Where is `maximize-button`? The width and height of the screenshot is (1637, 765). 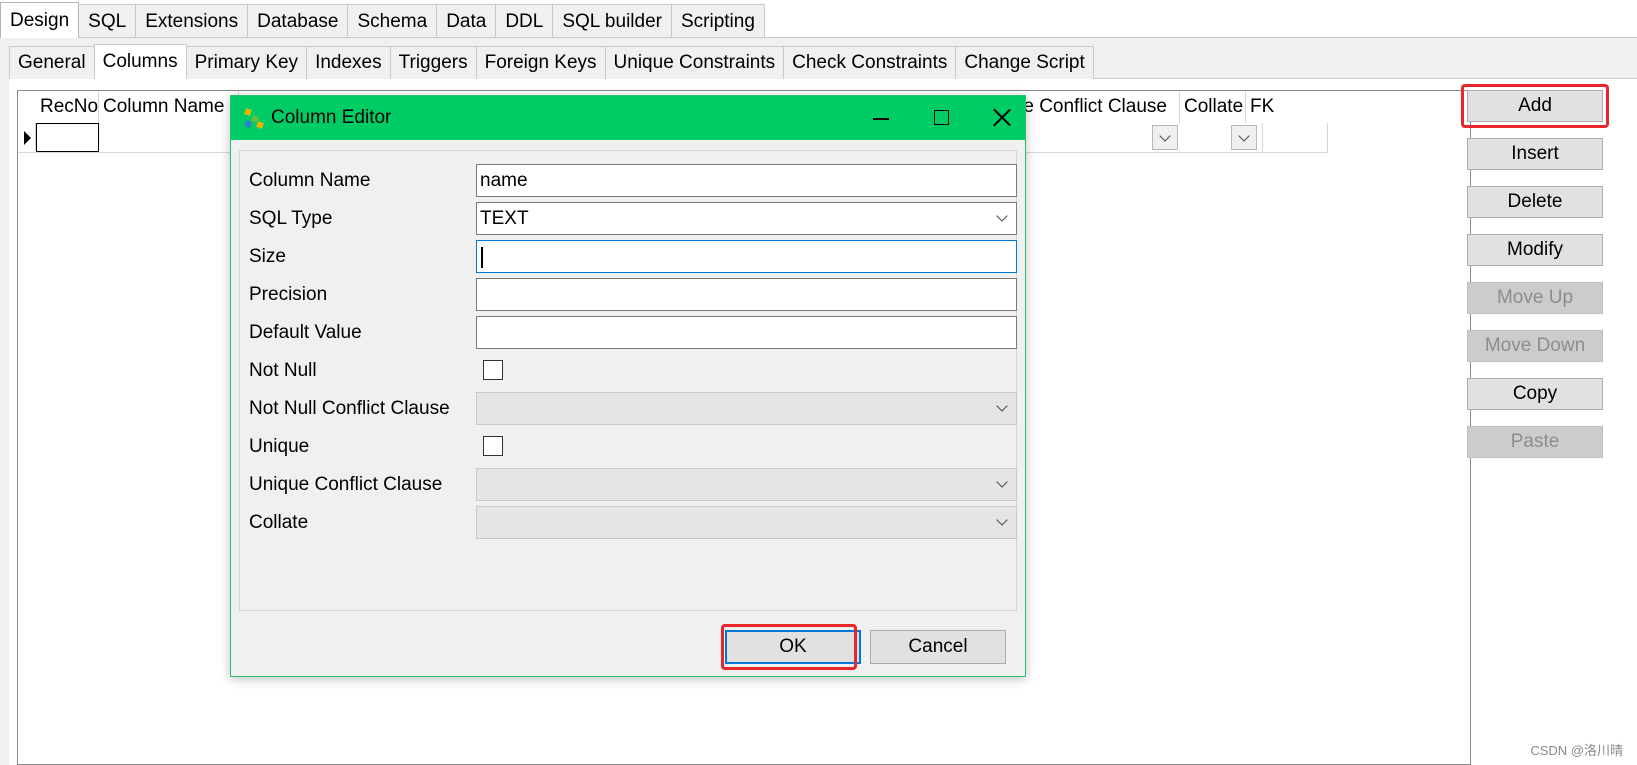
maximize-button is located at coordinates (941, 118).